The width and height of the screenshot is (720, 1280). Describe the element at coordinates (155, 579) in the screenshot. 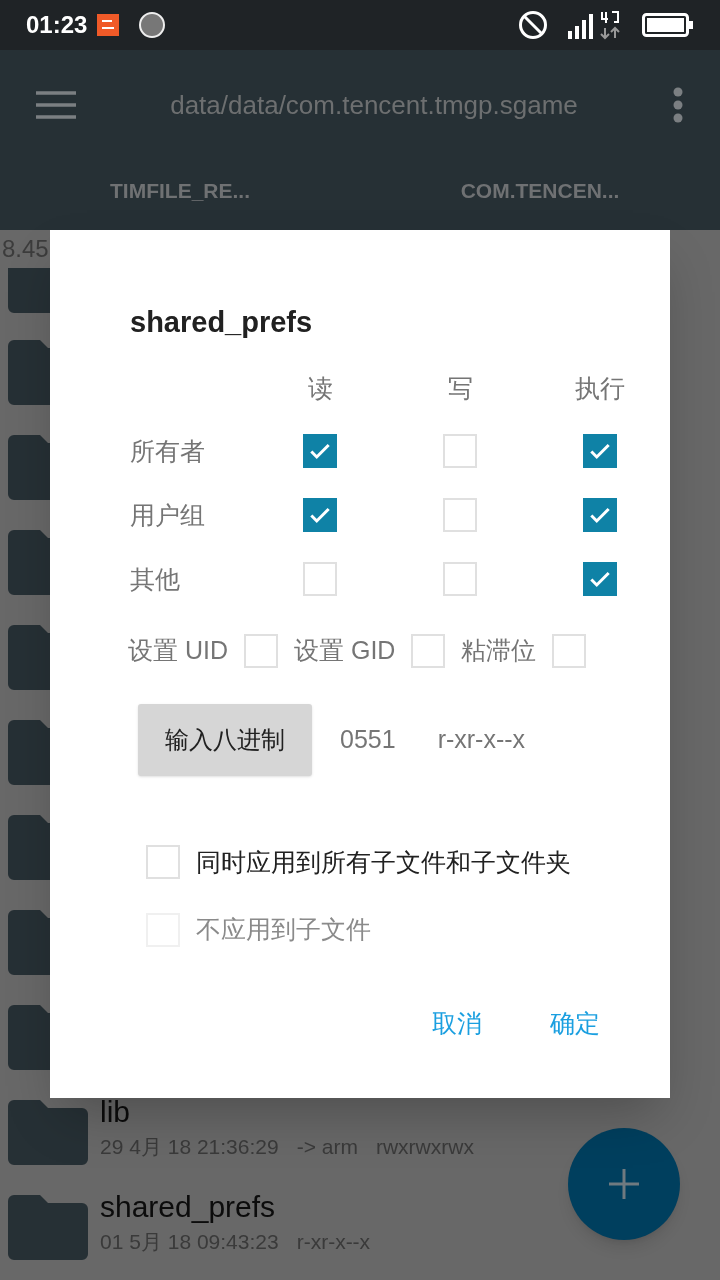

I see `row-label: 其他` at that location.